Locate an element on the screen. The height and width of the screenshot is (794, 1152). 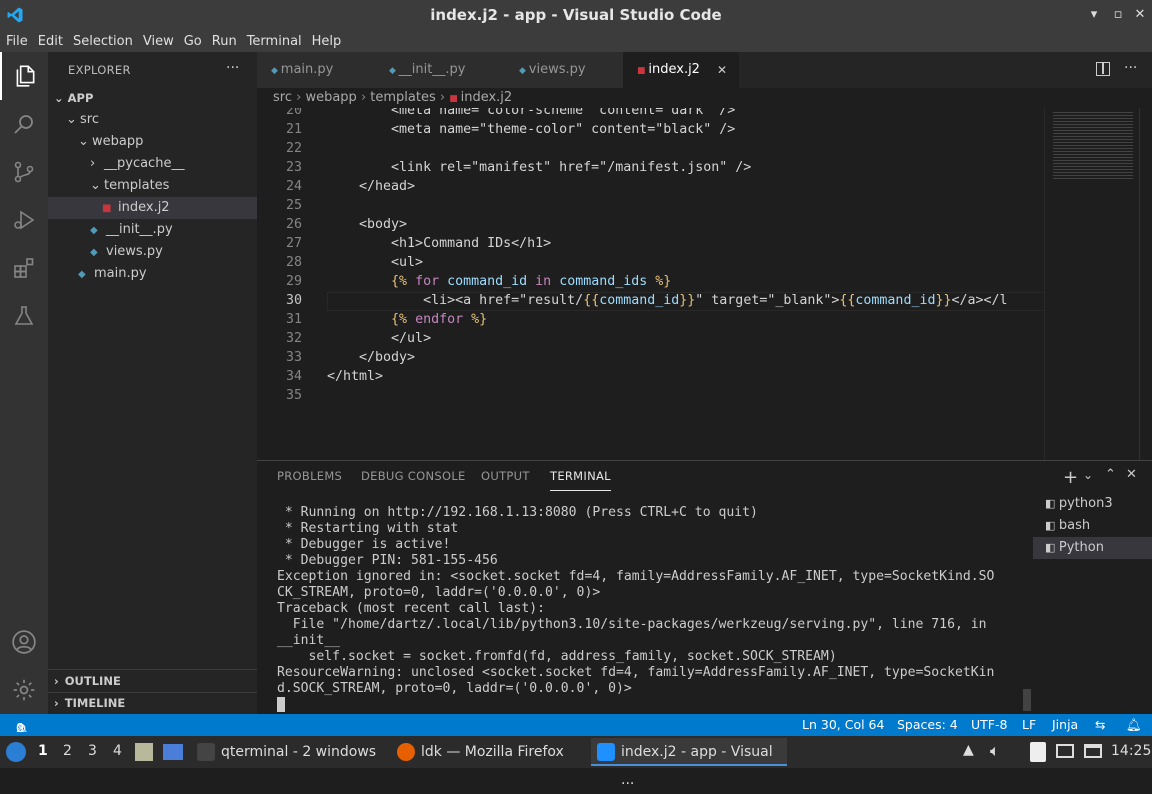
breadcrumb-item: src is located at coordinates (282, 97).